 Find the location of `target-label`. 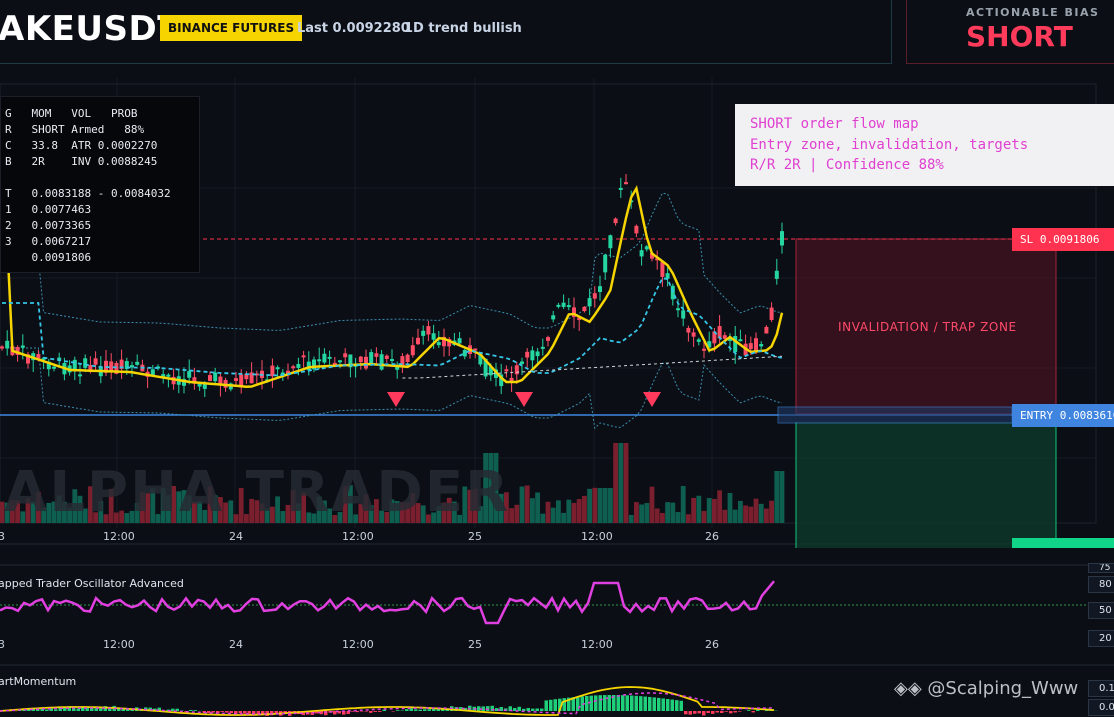

target-label is located at coordinates (1063, 543).